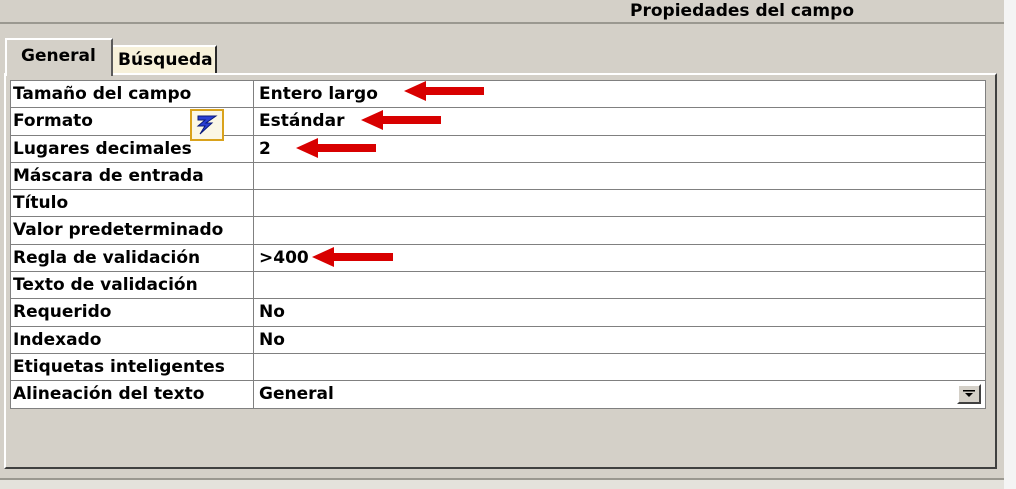 This screenshot has width=1016, height=489. Describe the element at coordinates (498, 258) in the screenshot. I see `property-row-regla-validacion: Regla de validación >400` at that location.